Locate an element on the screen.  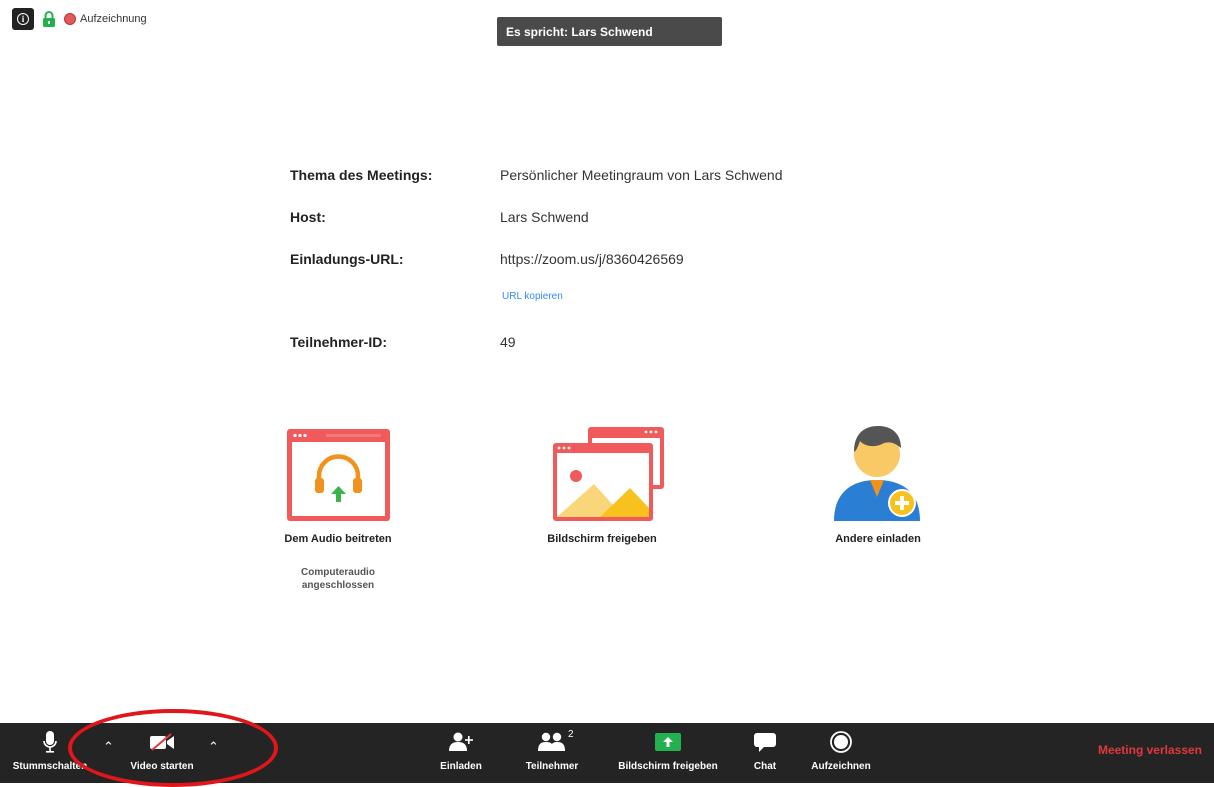
invite-others-label: Andere einladen is located at coordinates (878, 539).